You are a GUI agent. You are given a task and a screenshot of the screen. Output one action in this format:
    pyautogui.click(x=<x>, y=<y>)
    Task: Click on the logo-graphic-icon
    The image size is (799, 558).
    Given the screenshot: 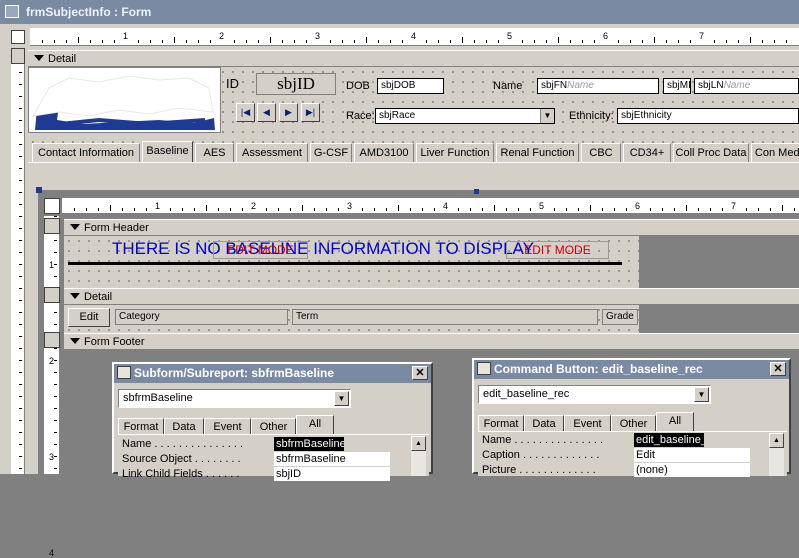 What is the action you would take?
    pyautogui.click(x=123, y=102)
    